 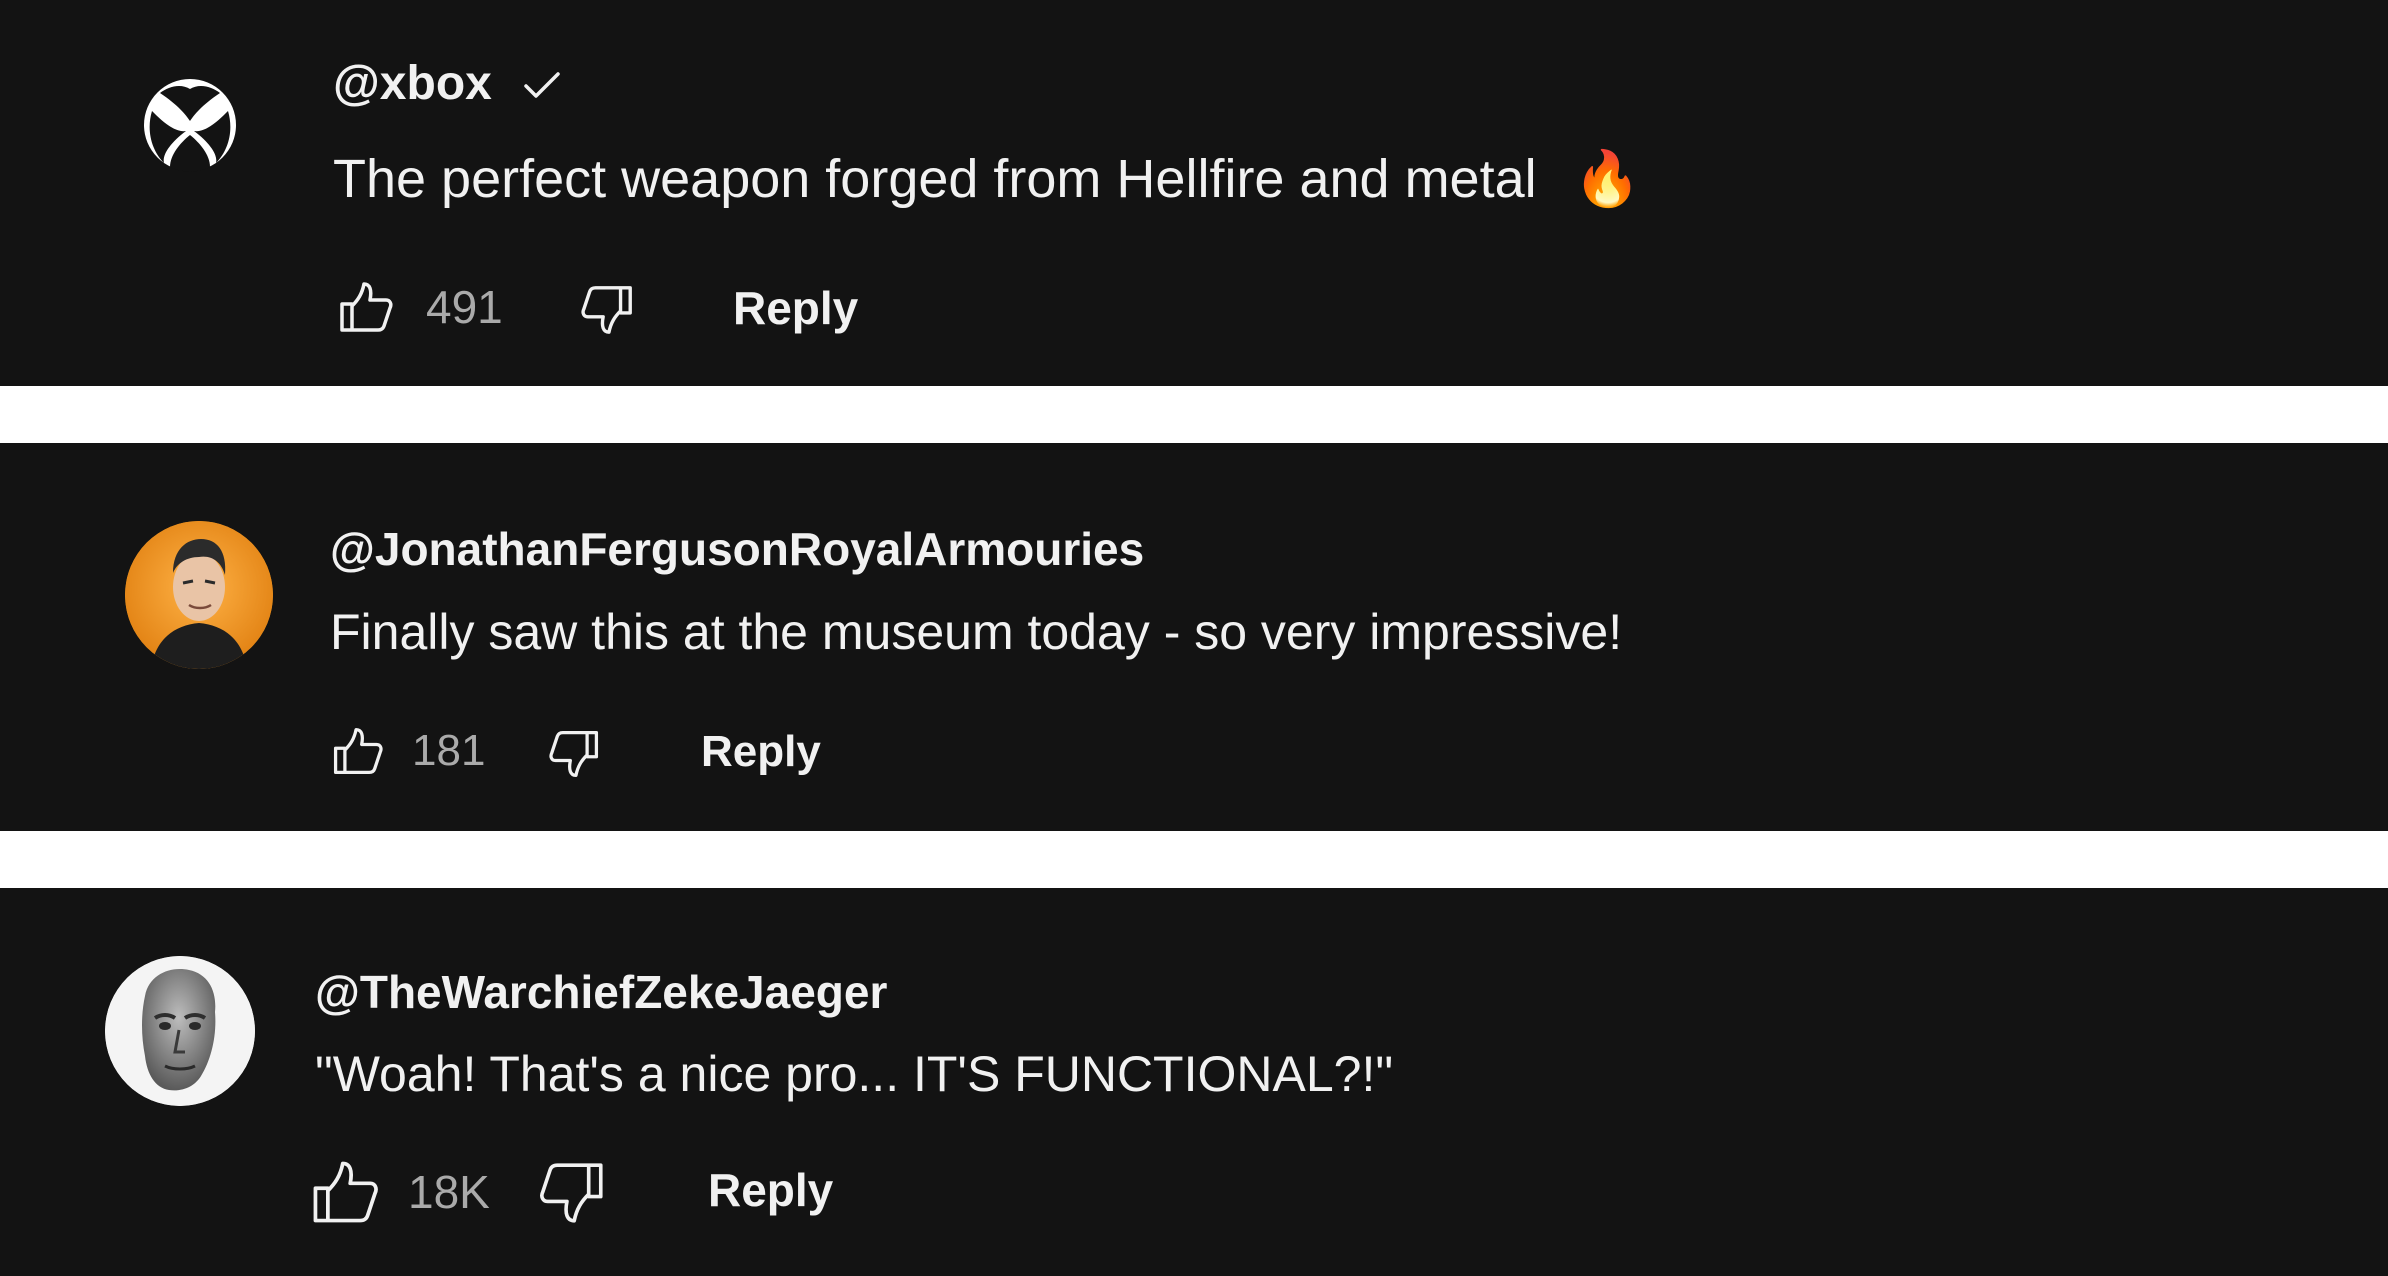 I want to click on like-button: 18K, so click(x=399, y=1192).